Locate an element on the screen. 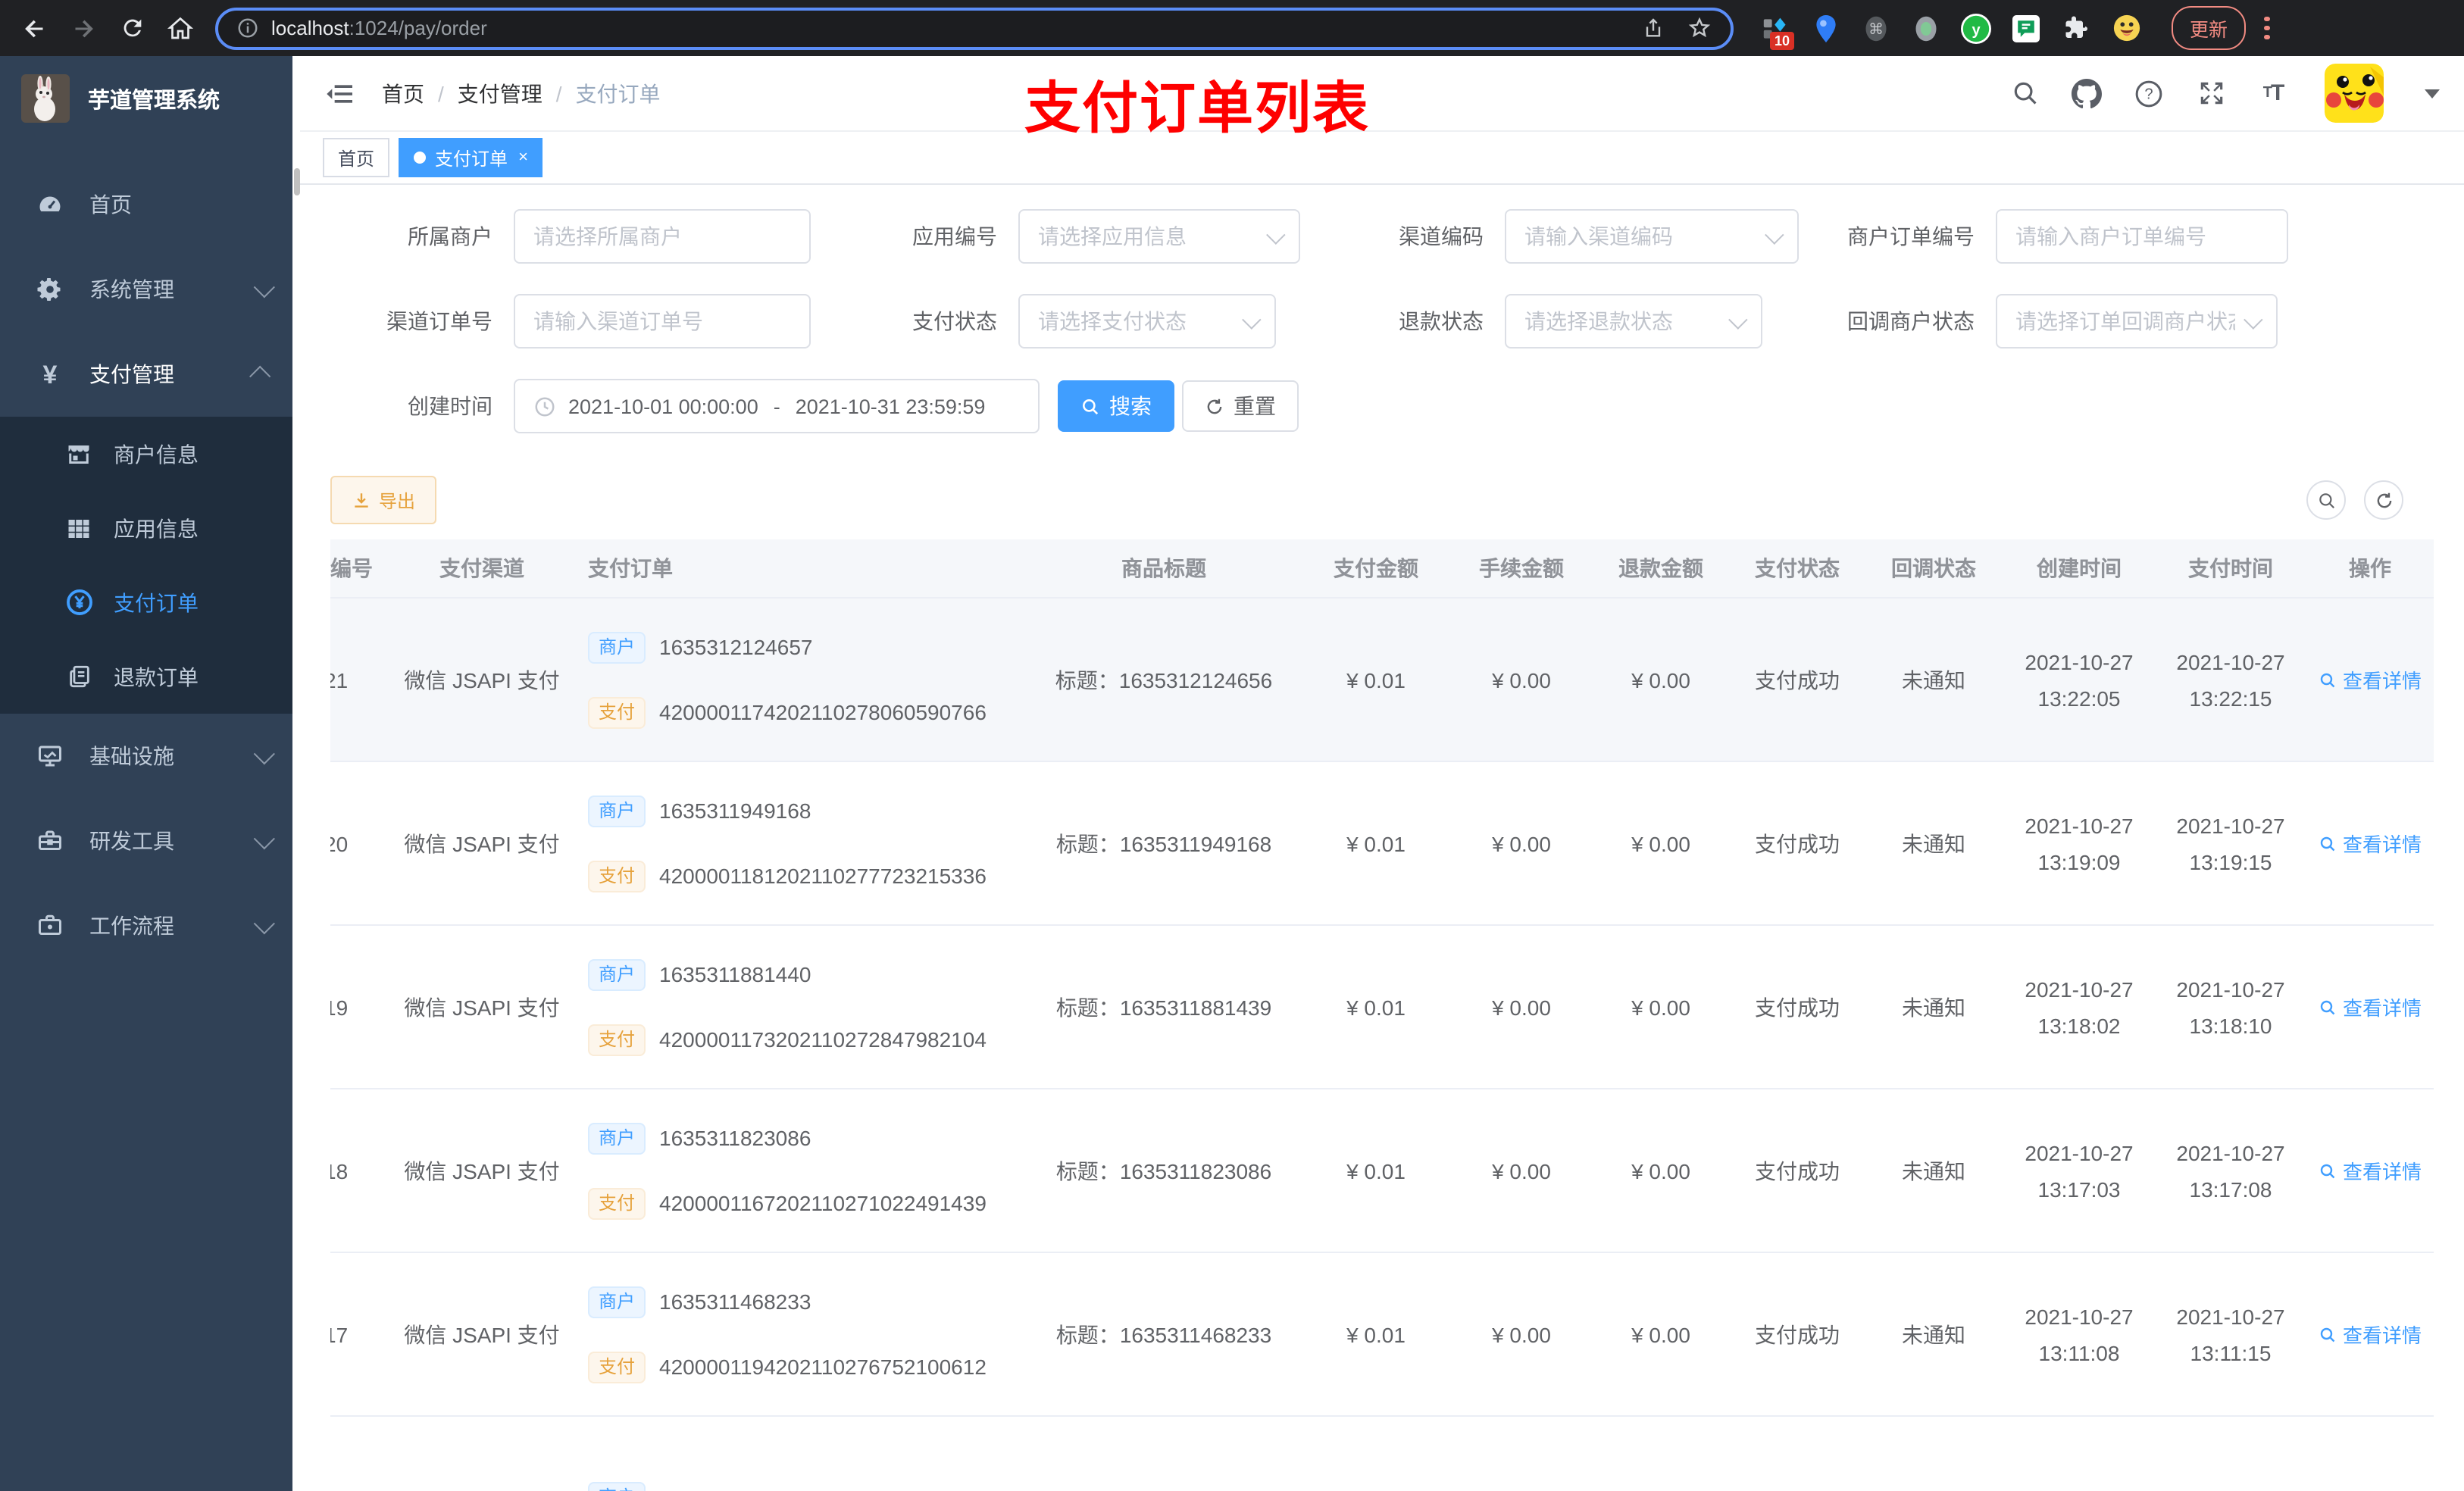  tab-home: 首页 is located at coordinates (356, 157).